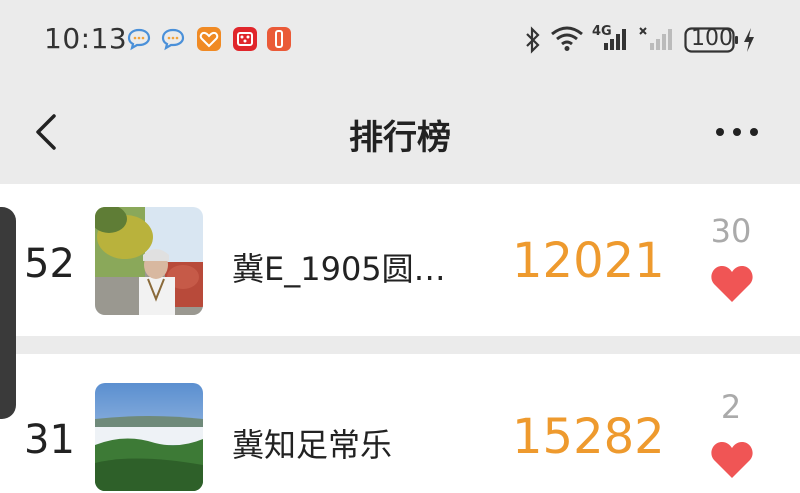 Image resolution: width=800 pixels, height=493 pixels. I want to click on wifi-icon, so click(567, 38).